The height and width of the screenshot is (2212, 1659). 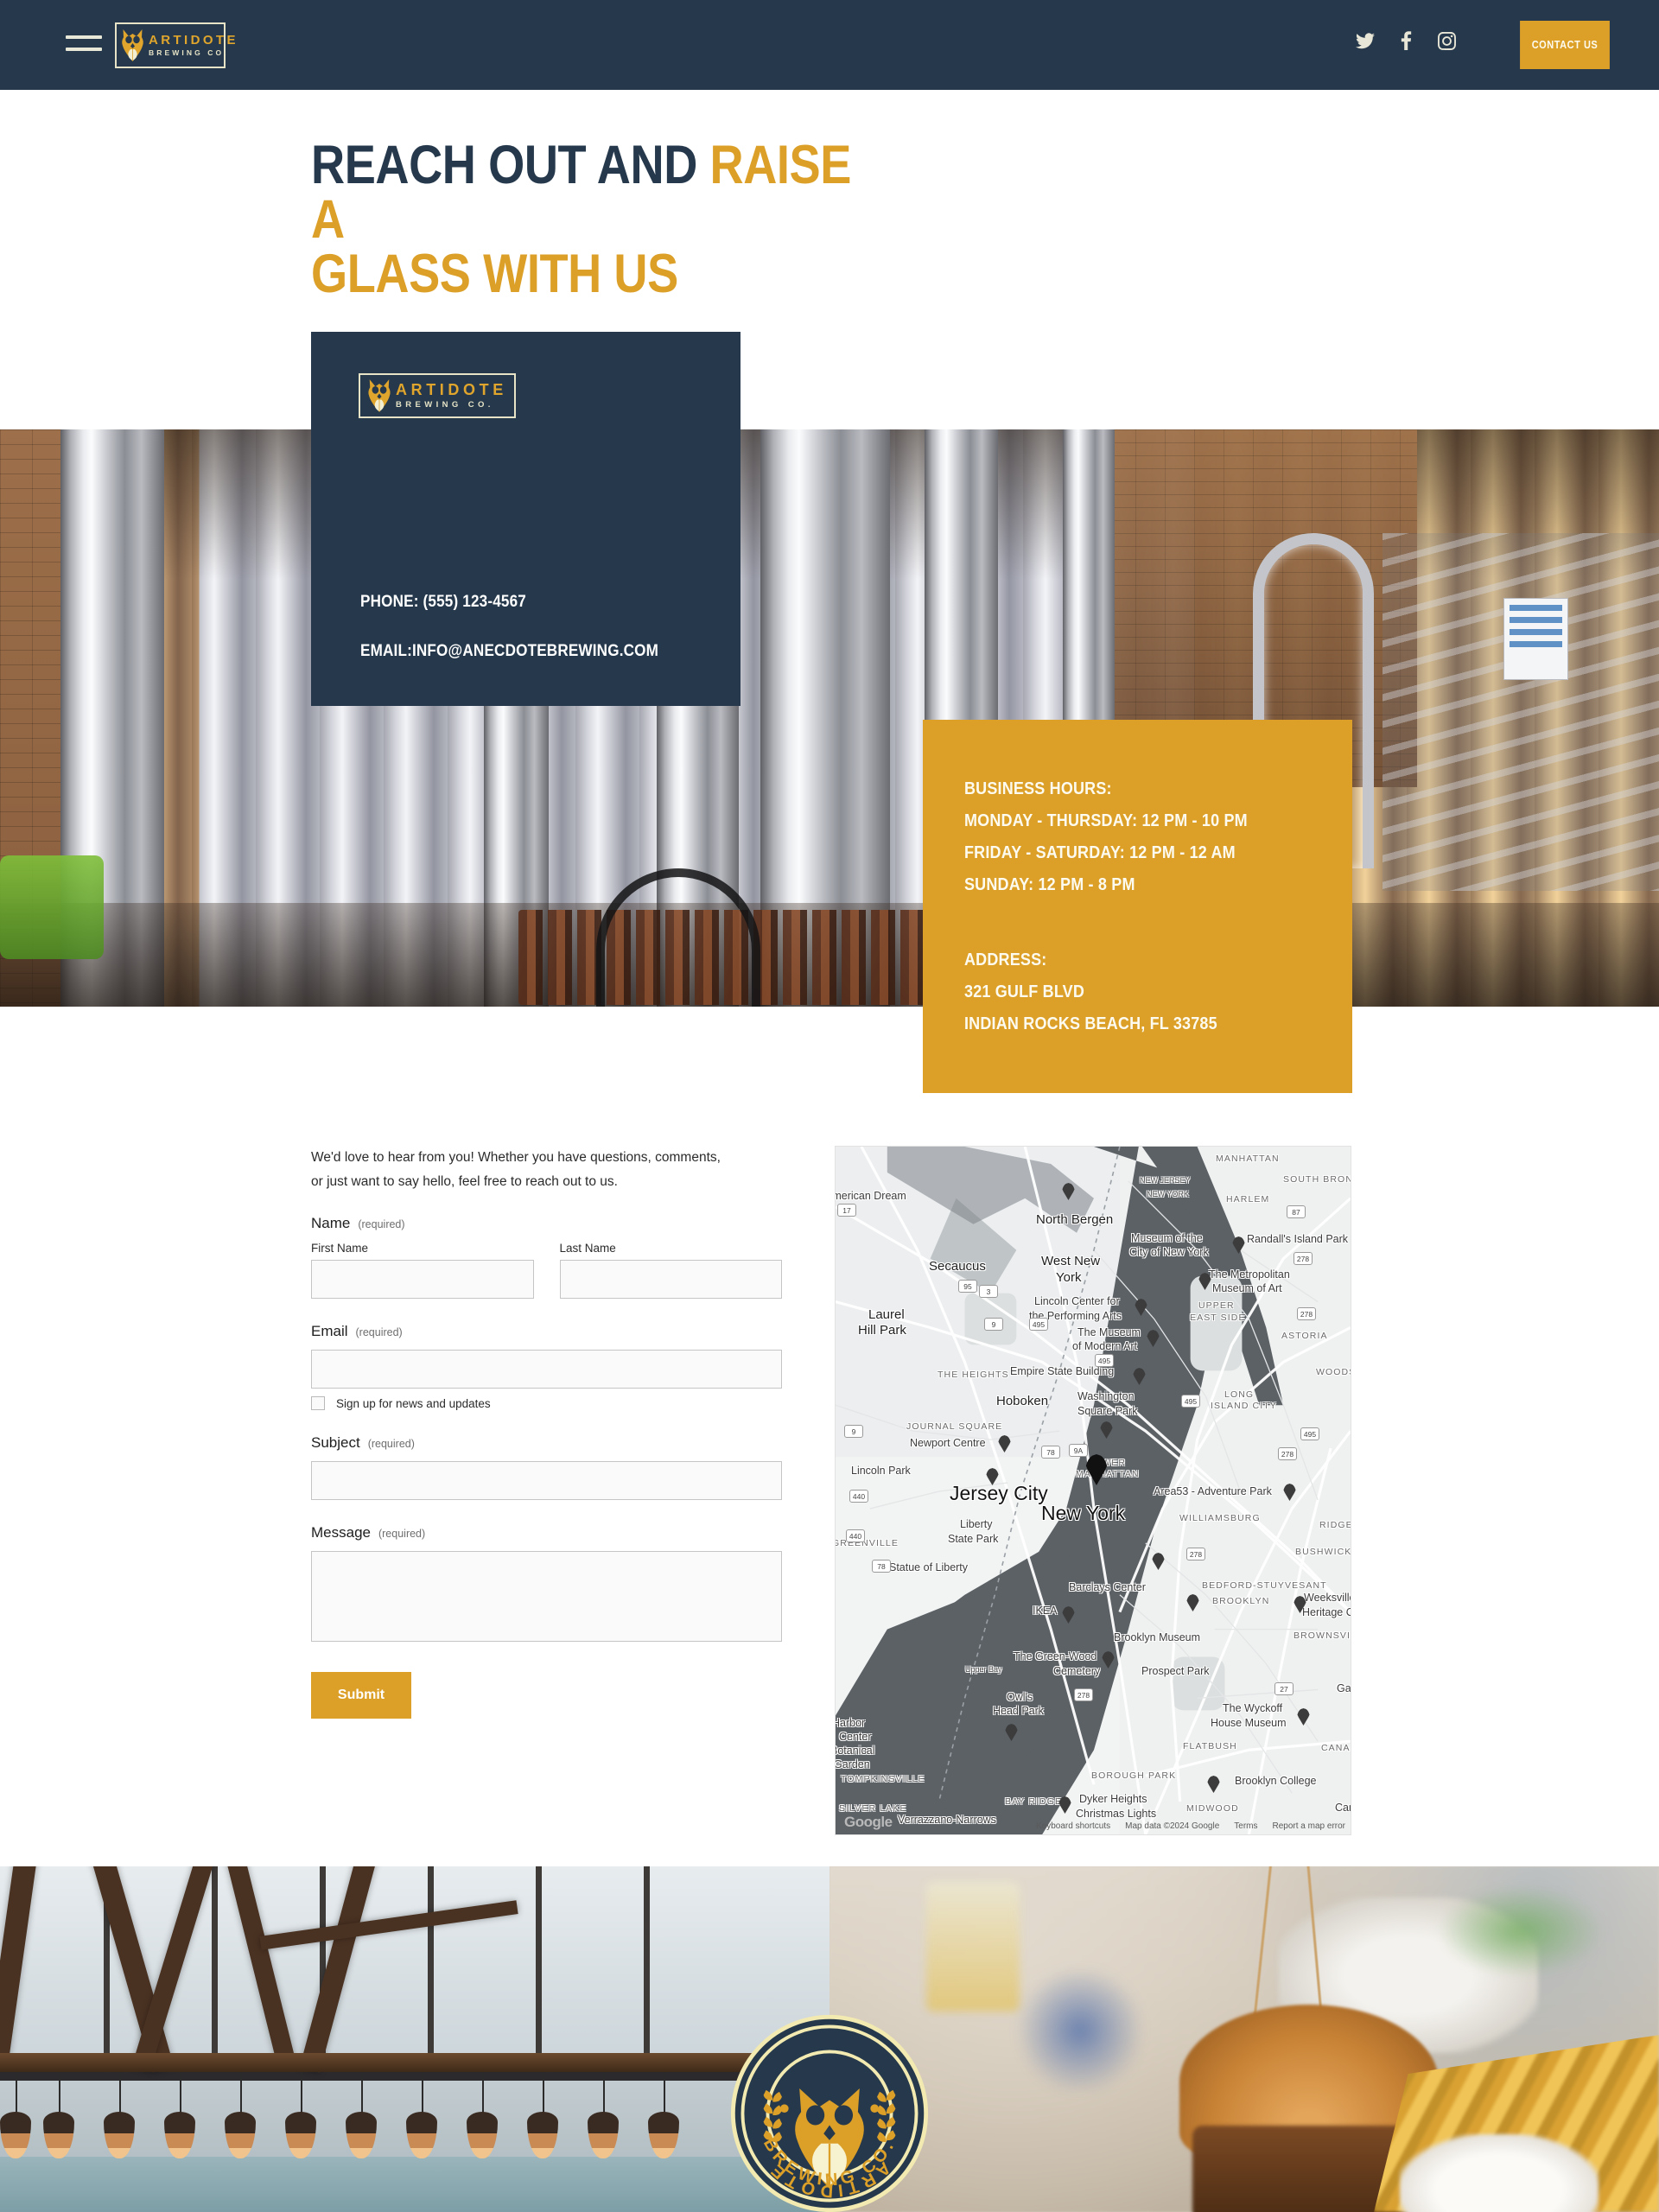 I want to click on newsletter-checkbox, so click(x=318, y=1403).